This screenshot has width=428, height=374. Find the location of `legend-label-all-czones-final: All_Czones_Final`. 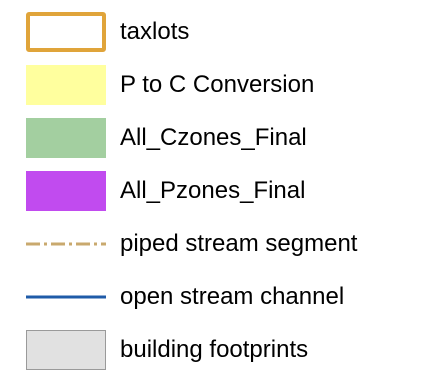

legend-label-all-czones-final: All_Czones_Final is located at coordinates (213, 137).